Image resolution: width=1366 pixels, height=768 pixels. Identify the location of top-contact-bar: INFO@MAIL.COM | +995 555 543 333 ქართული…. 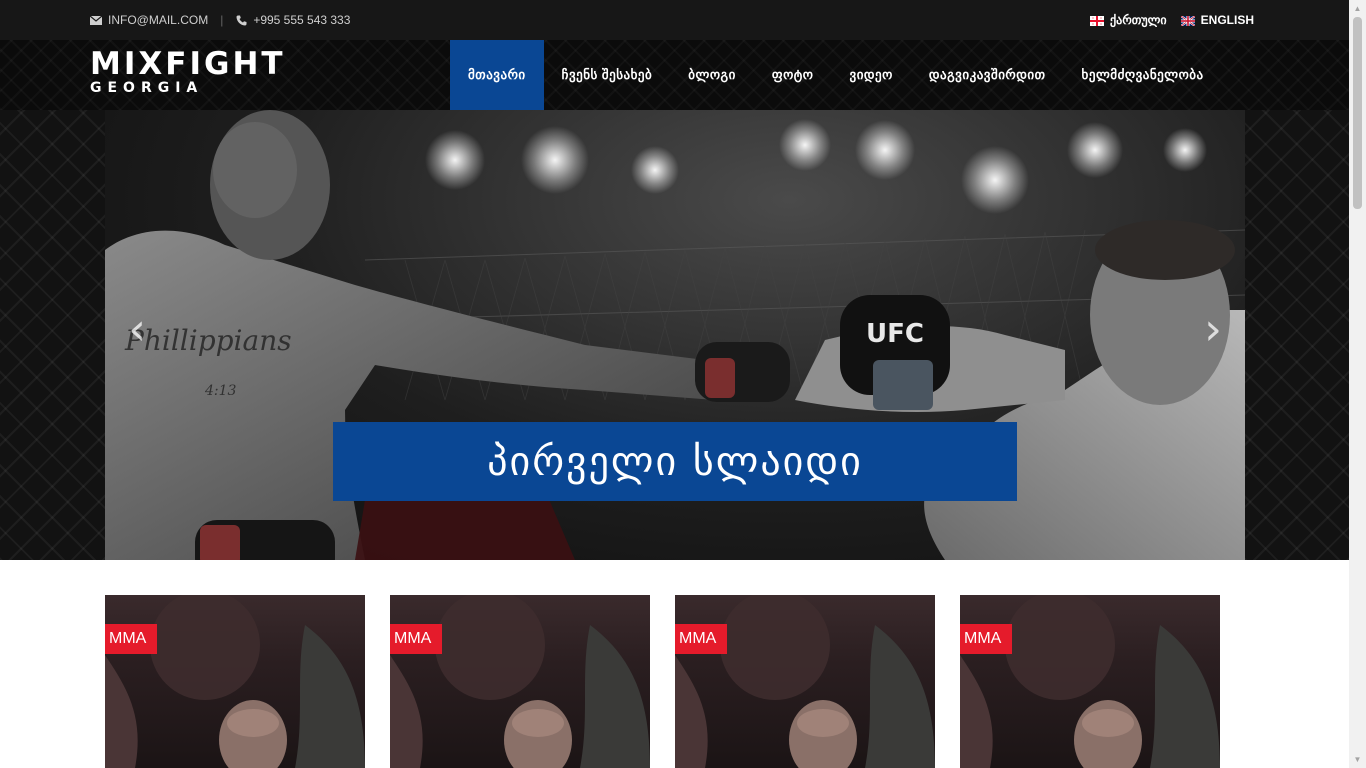
(674, 20).